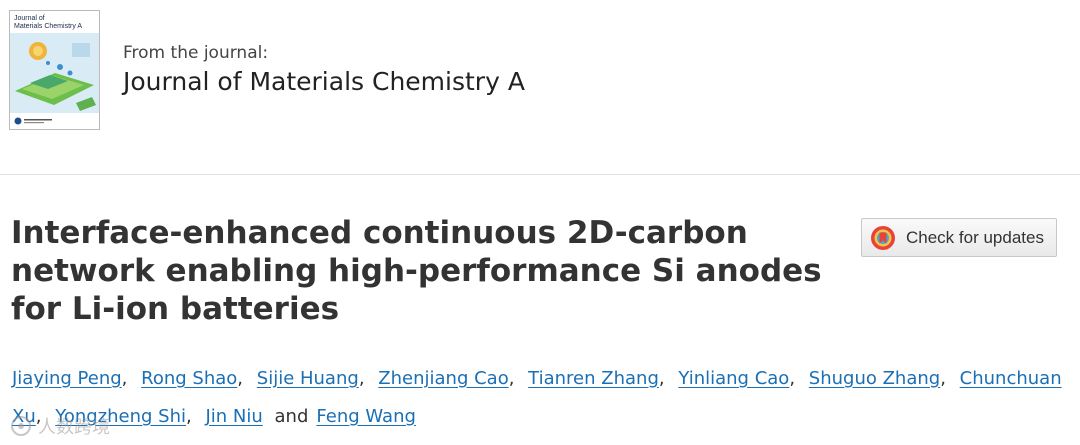 The width and height of the screenshot is (1080, 445). I want to click on cover-title-line1: Journal of, so click(29, 18).